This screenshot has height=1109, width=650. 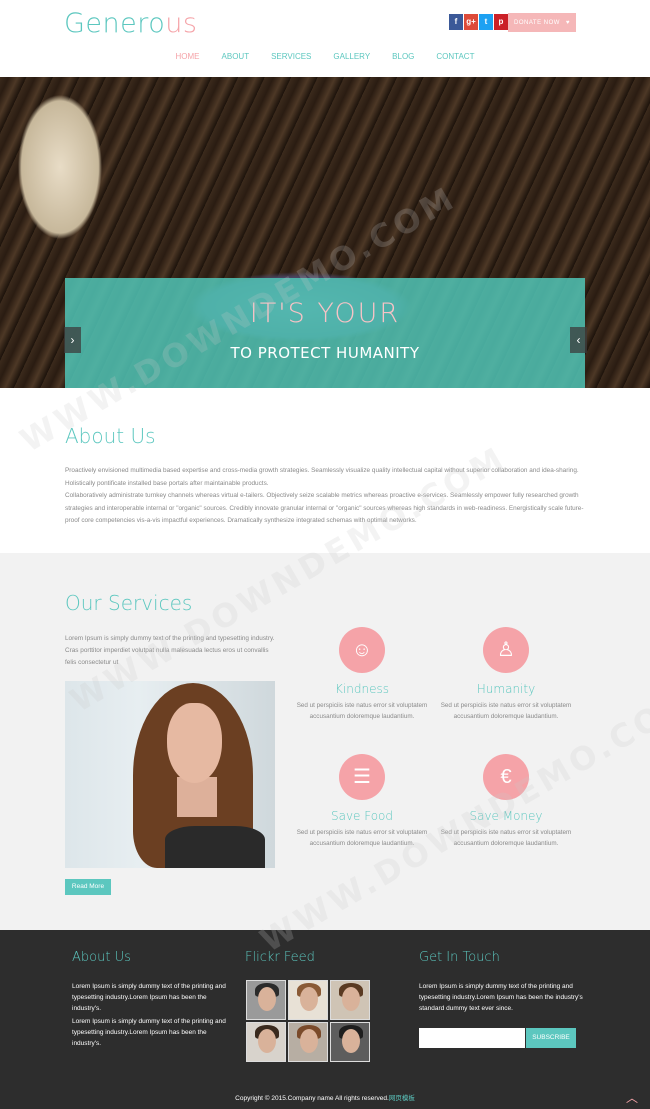 I want to click on hero-caption: IT'S YOUR TO PROTECT HUMANITY, so click(x=325, y=333).